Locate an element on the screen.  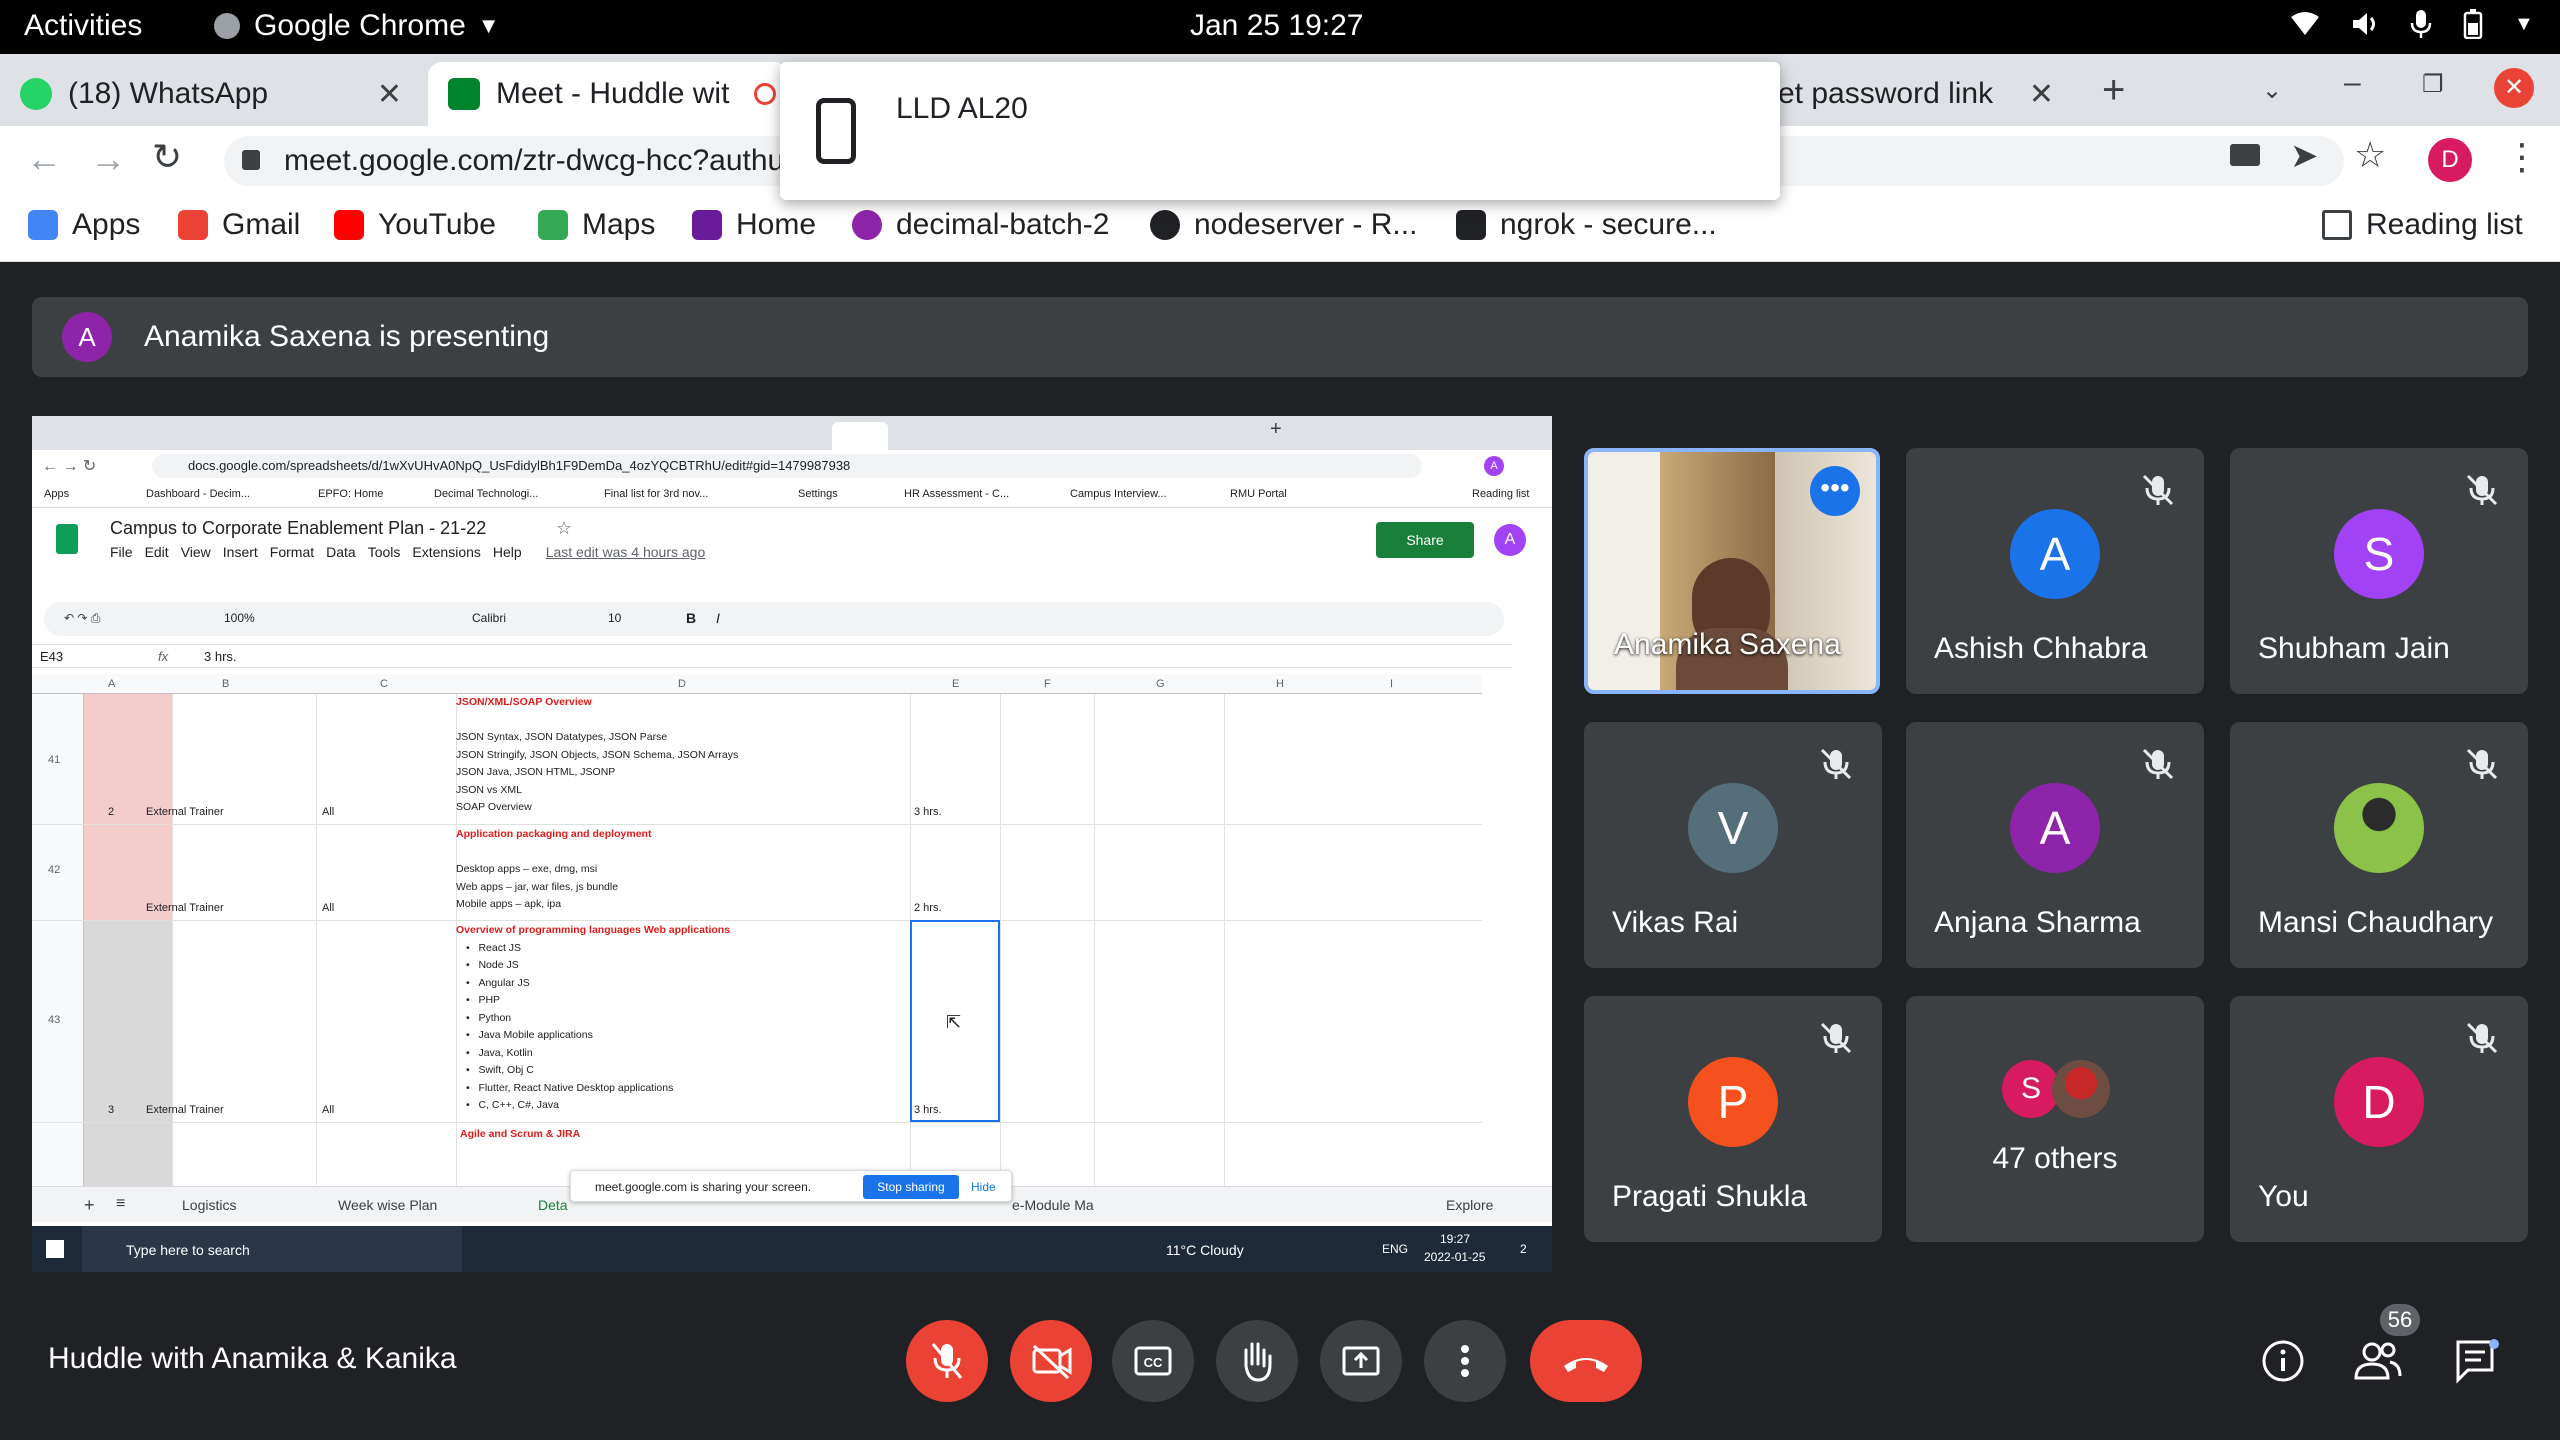
cell: 2 hrs. is located at coordinates (928, 908).